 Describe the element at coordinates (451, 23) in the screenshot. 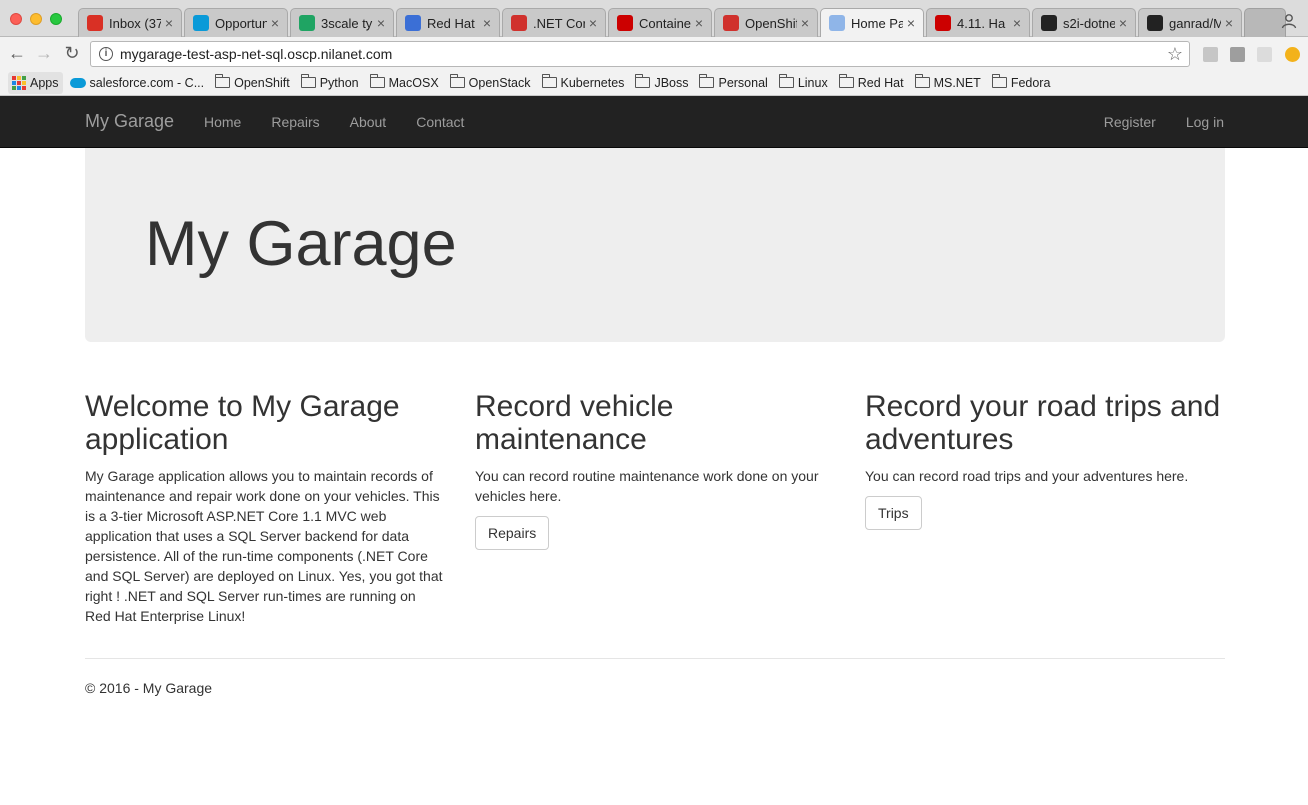

I see `tab-title: Red Hat` at that location.